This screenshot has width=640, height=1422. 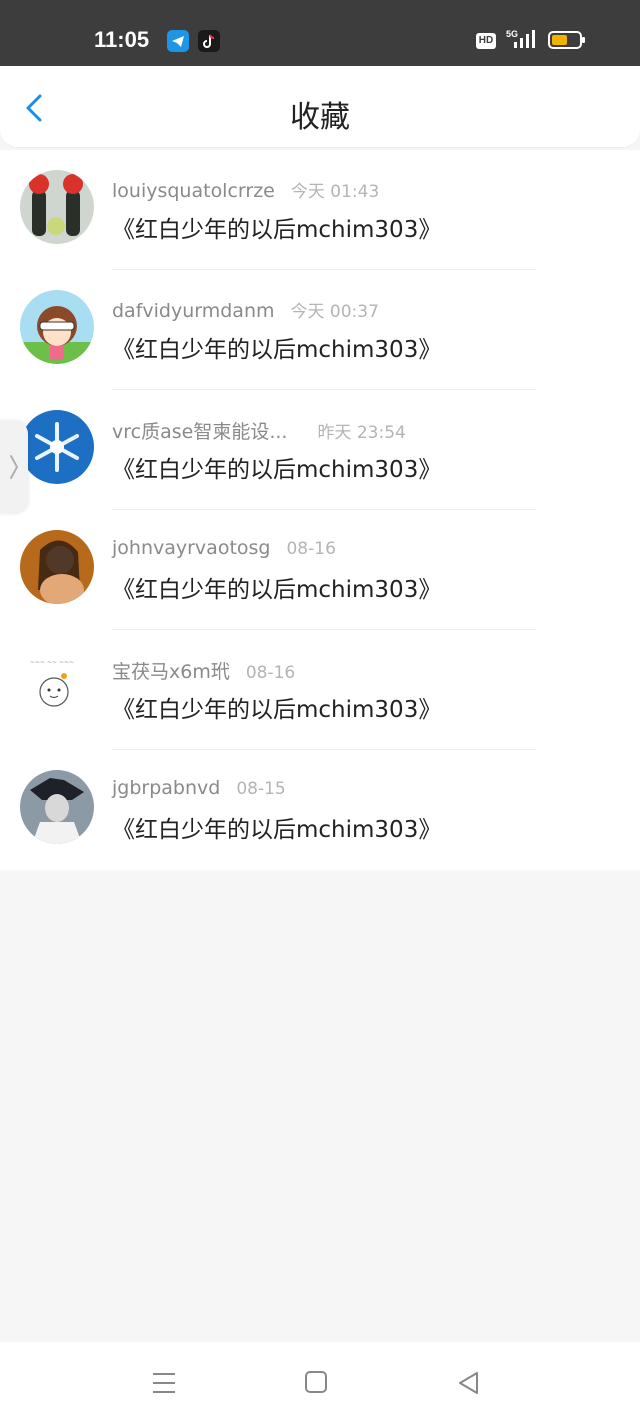 I want to click on timestamp: 今天 01:43, so click(x=335, y=192).